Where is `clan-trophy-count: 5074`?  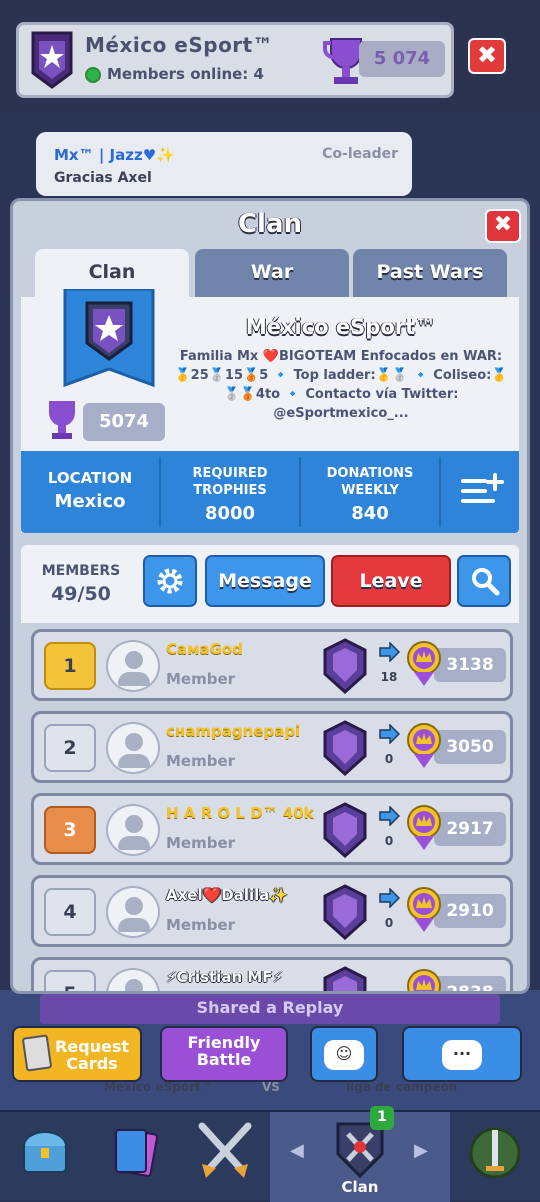
clan-trophy-count: 5074 is located at coordinates (124, 422).